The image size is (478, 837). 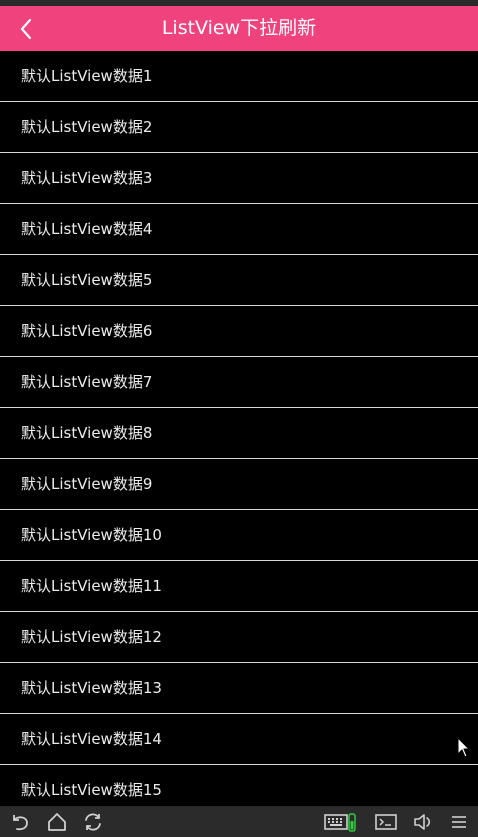 What do you see at coordinates (239, 280) in the screenshot?
I see `list-item: 默认ListView数据5` at bounding box center [239, 280].